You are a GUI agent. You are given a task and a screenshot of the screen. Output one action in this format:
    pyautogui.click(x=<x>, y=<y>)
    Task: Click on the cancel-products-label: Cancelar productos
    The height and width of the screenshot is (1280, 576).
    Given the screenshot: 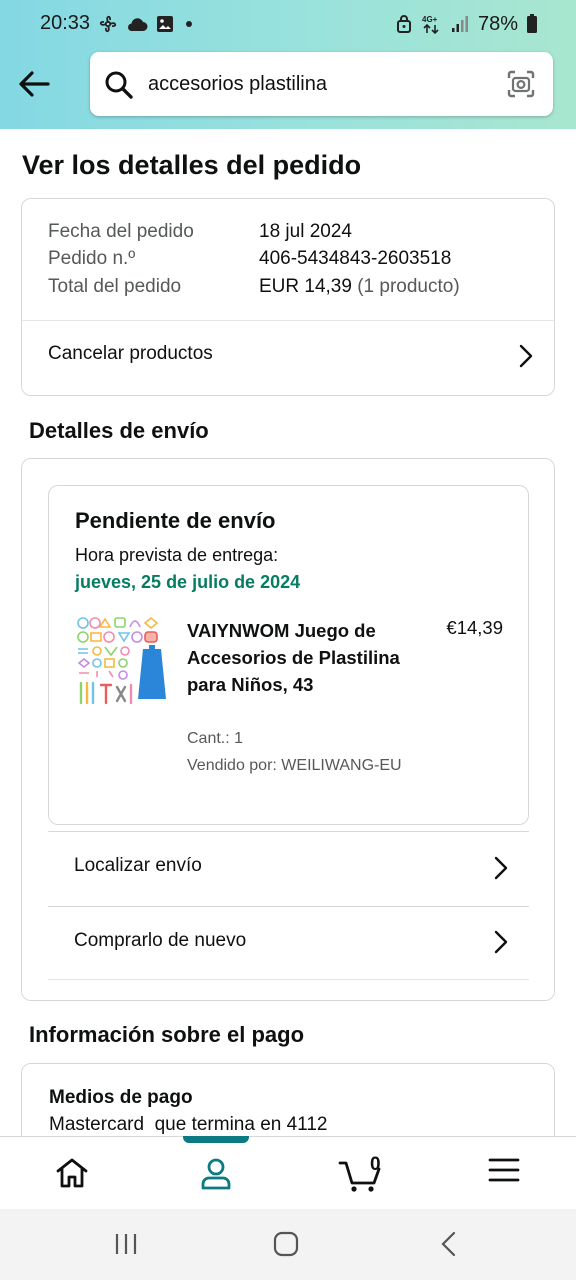 What is the action you would take?
    pyautogui.click(x=130, y=353)
    